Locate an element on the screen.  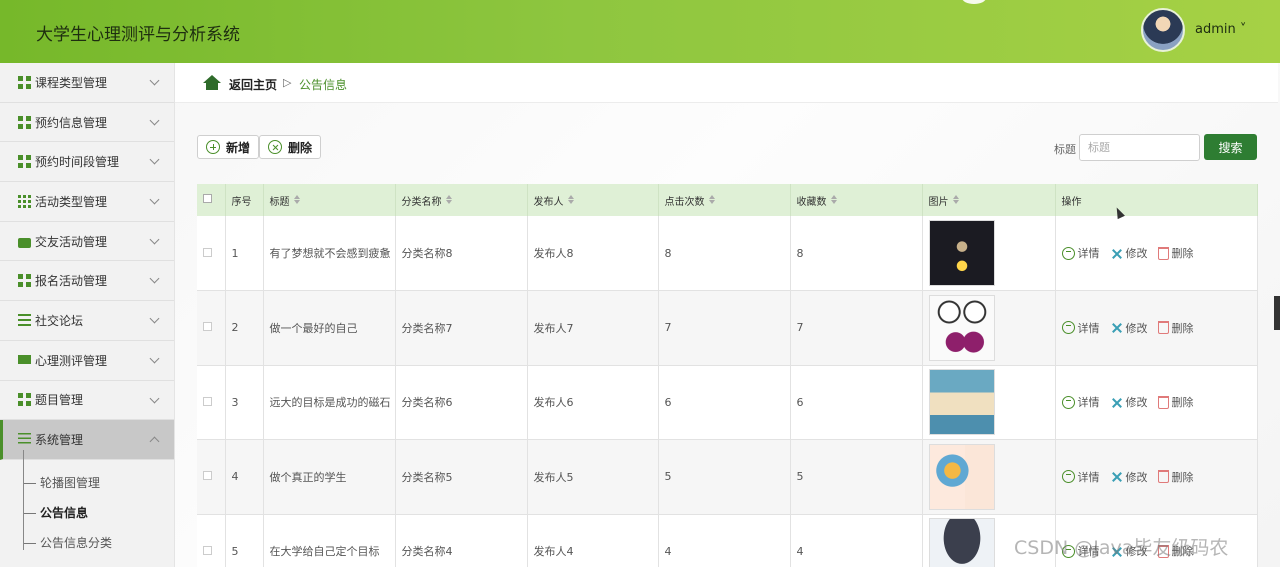
sidebar-item-label: 活动类型管理 is located at coordinates (71, 201).